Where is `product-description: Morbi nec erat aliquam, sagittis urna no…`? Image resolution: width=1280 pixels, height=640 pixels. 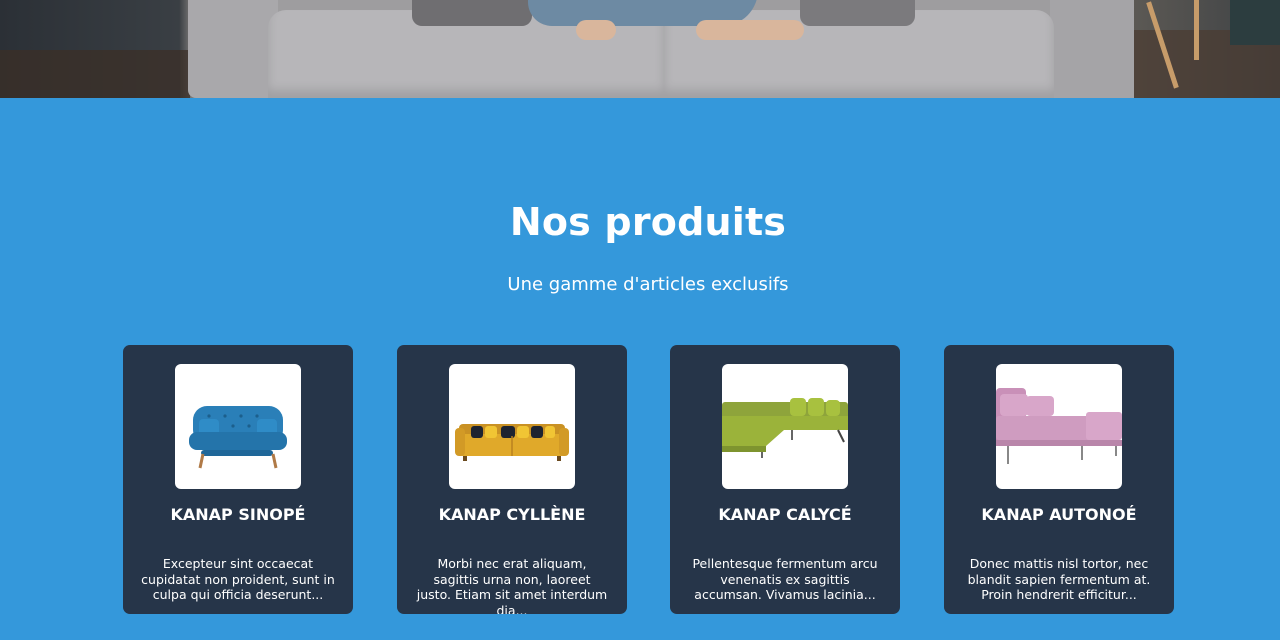
product-description: Morbi nec erat aliquam, sagittis urna no… is located at coordinates (512, 585).